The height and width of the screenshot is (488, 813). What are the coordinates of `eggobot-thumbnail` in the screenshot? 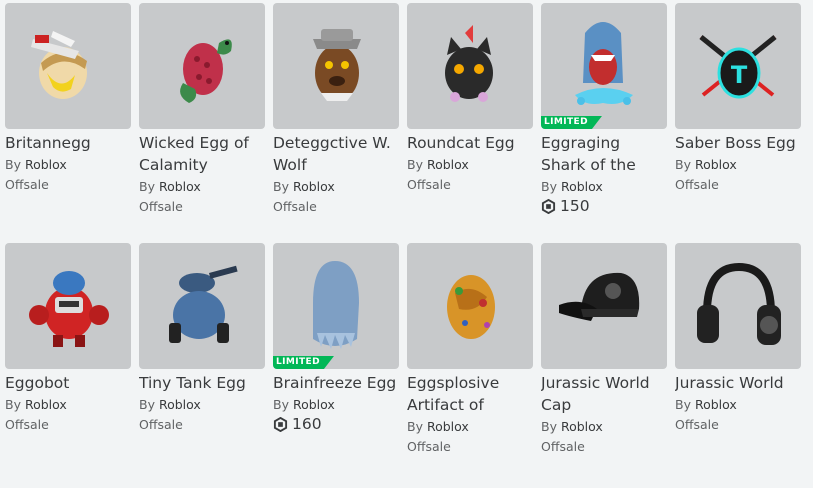 It's located at (68, 306).